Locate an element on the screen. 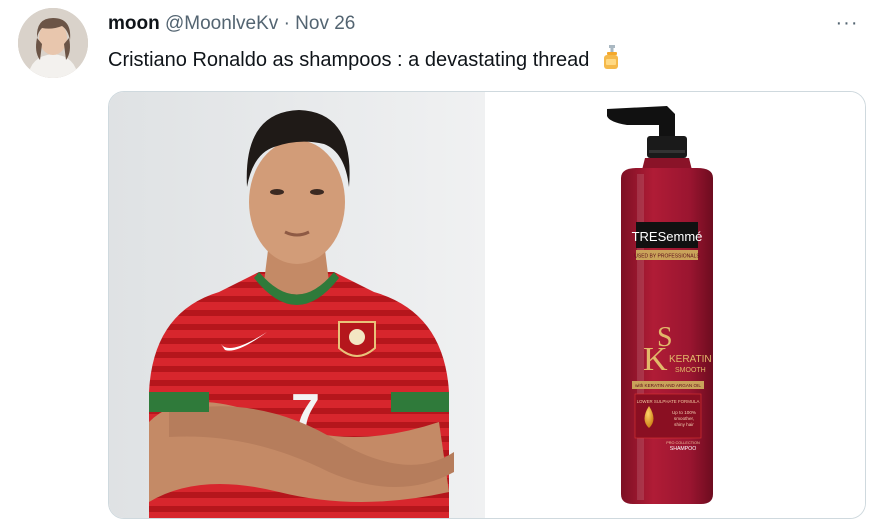 The width and height of the screenshot is (873, 530). formula-text: LOWER SULPHATE FORMULA is located at coordinates (668, 401).